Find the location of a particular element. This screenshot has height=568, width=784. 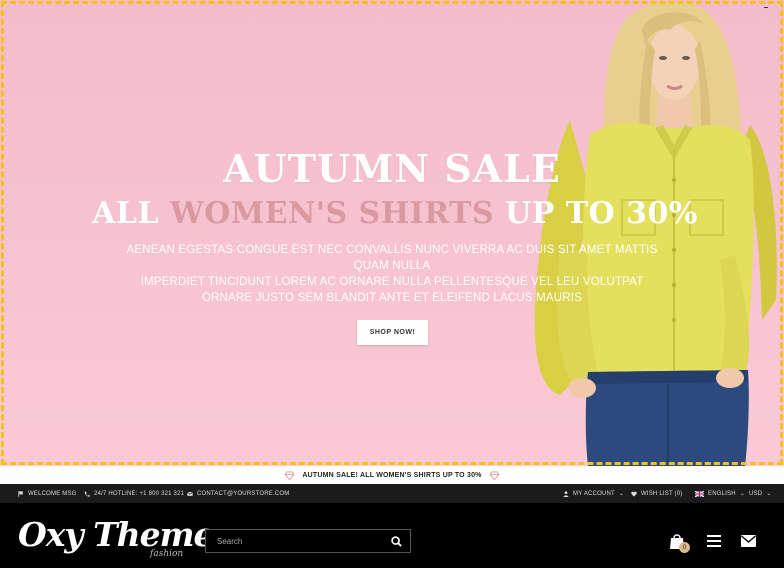

account-label: MY ACCOUNT is located at coordinates (594, 493).